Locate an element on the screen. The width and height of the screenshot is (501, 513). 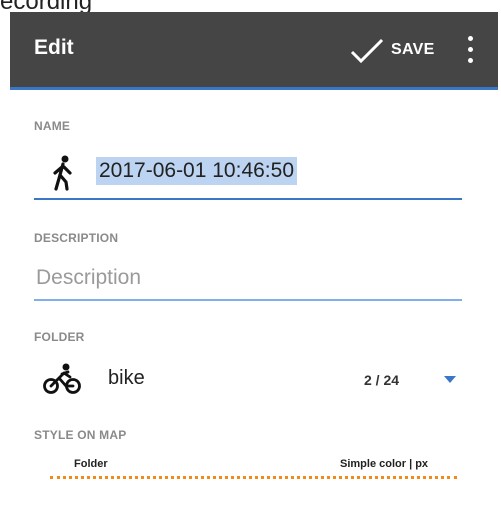
check-icon is located at coordinates (367, 51).